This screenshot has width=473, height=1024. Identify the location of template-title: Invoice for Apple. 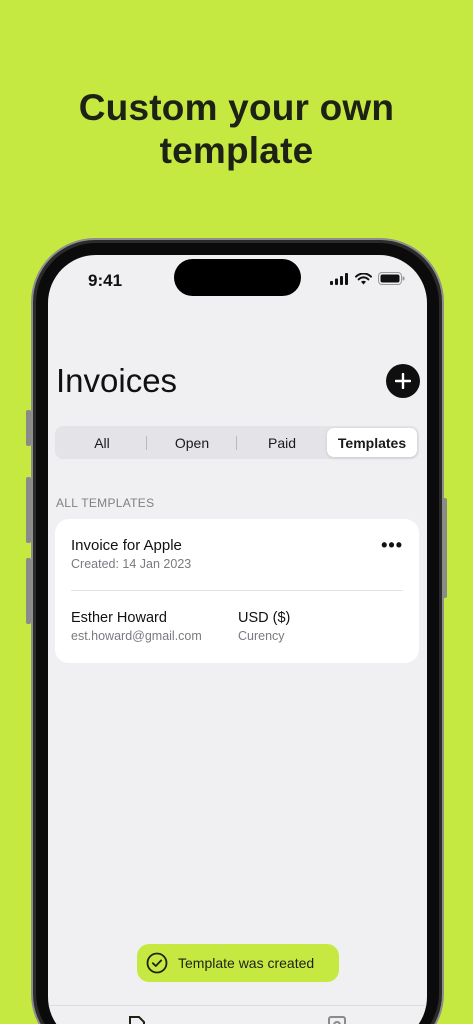
(126, 545).